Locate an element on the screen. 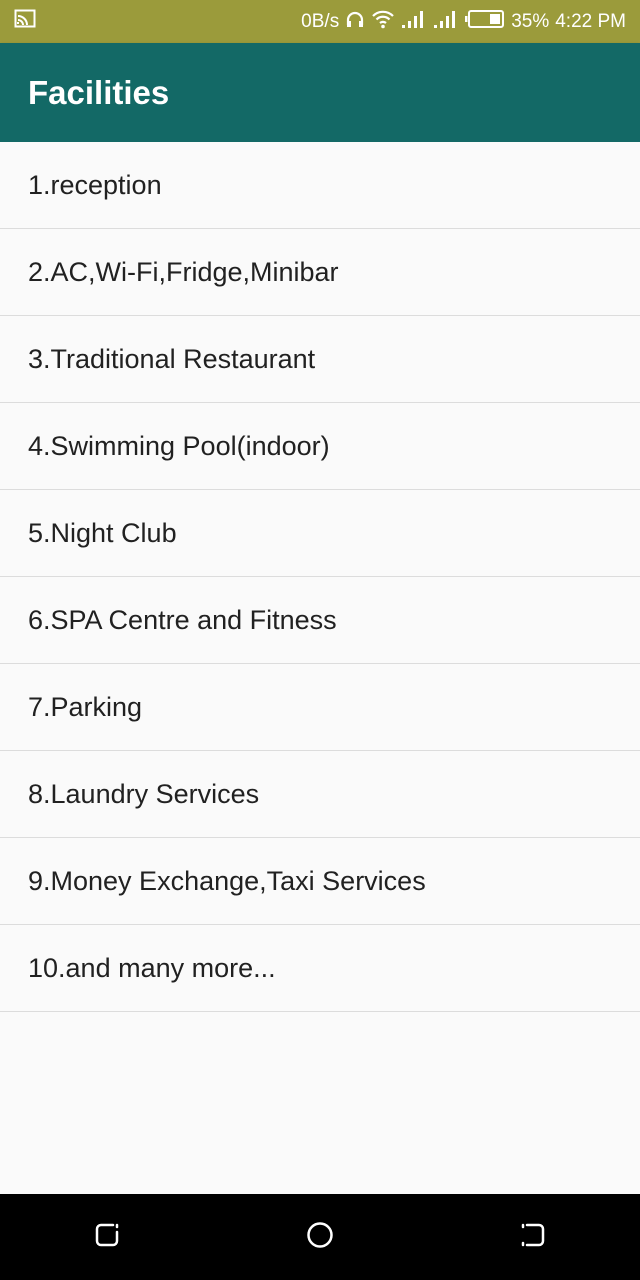 The width and height of the screenshot is (640, 1280). home-button is located at coordinates (320, 1237).